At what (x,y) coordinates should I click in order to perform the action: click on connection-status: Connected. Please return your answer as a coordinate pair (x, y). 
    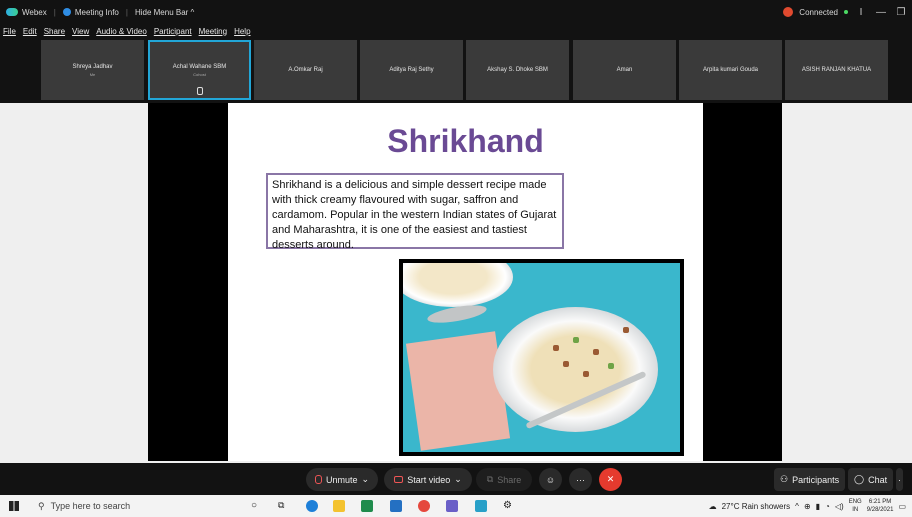
    Looking at the image, I should click on (818, 12).